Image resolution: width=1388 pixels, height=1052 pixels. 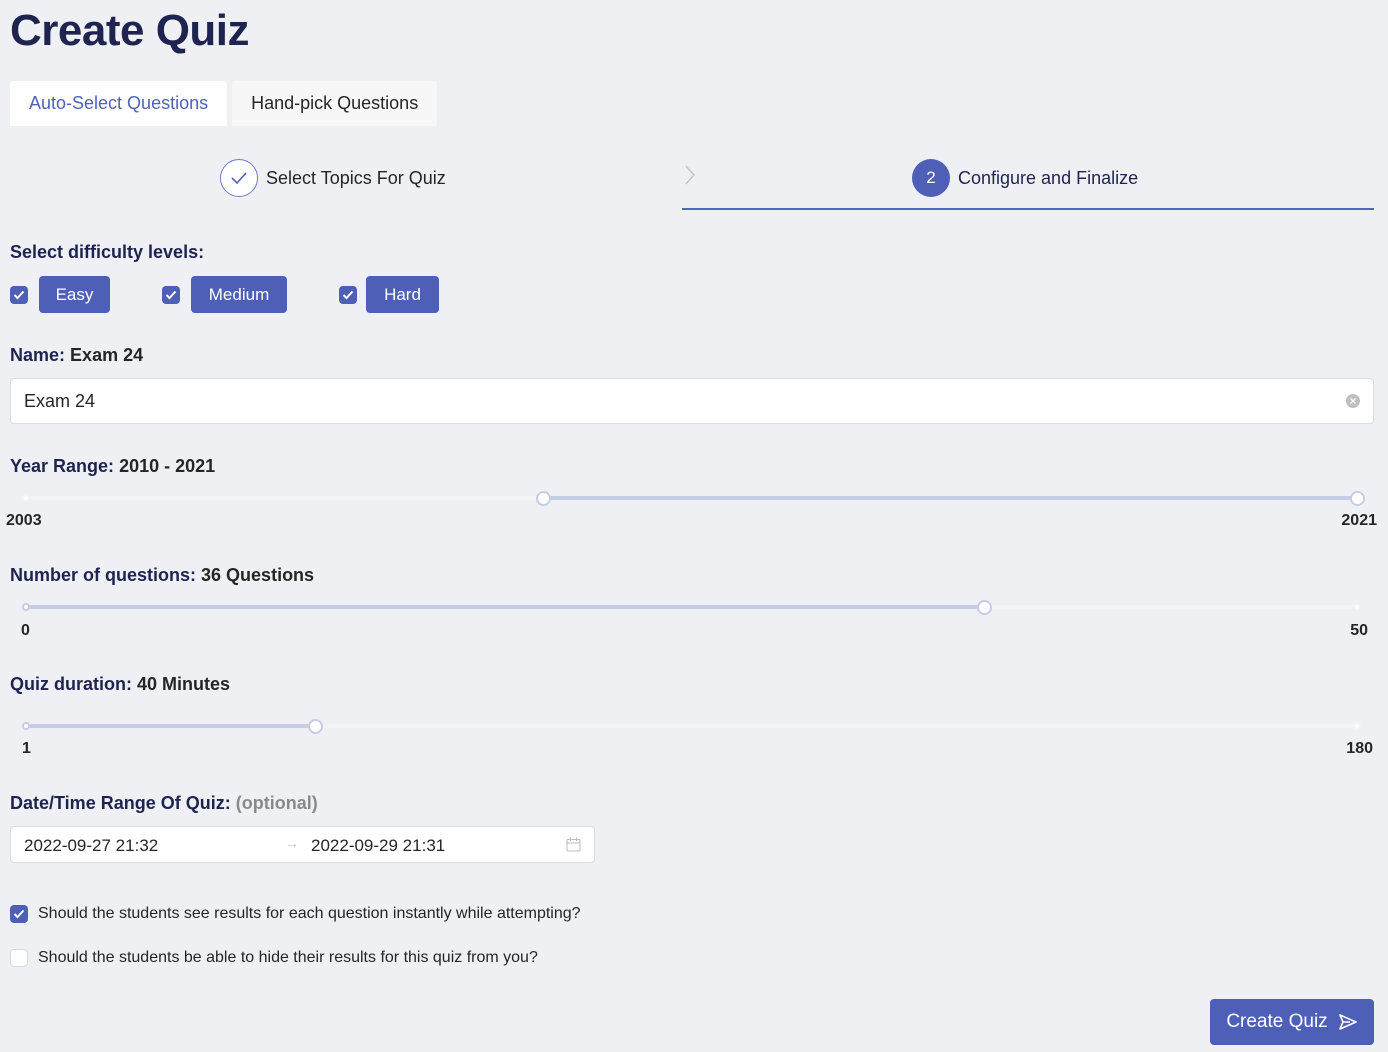 What do you see at coordinates (1353, 401) in the screenshot?
I see `clear-icon` at bounding box center [1353, 401].